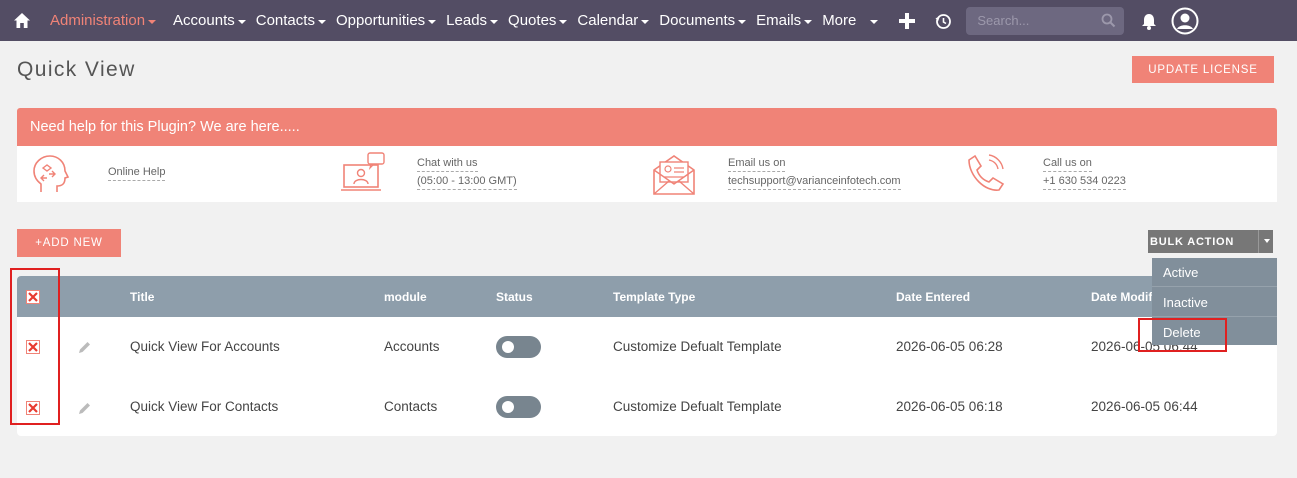 This screenshot has width=1297, height=478. Describe the element at coordinates (1108, 23) in the screenshot. I see `search-icon` at that location.